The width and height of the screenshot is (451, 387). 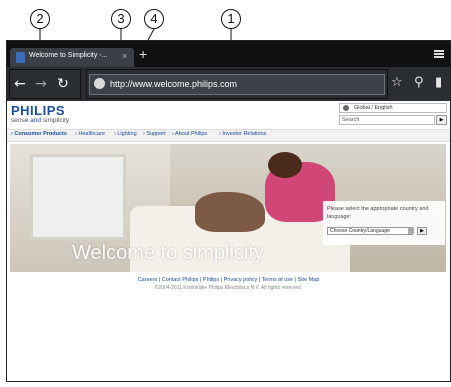 What do you see at coordinates (154, 134) in the screenshot?
I see `nav-support: › Support` at bounding box center [154, 134].